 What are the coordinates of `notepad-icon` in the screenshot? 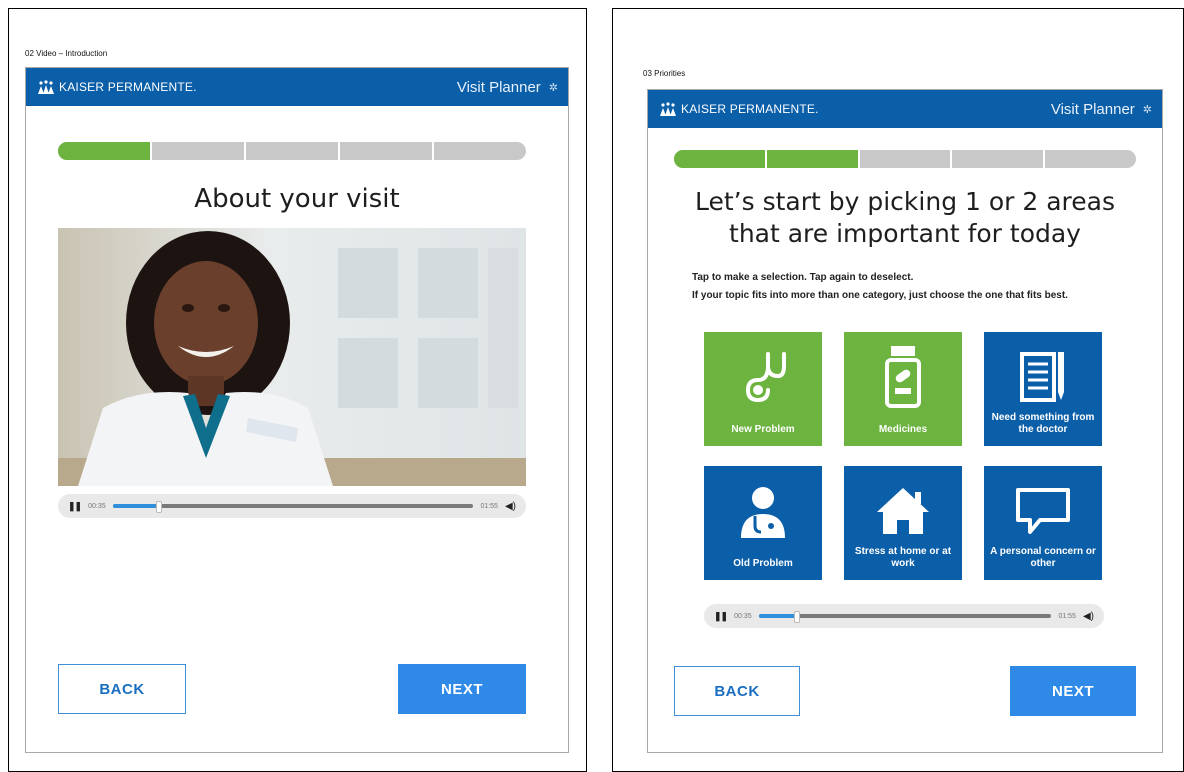 It's located at (1043, 377).